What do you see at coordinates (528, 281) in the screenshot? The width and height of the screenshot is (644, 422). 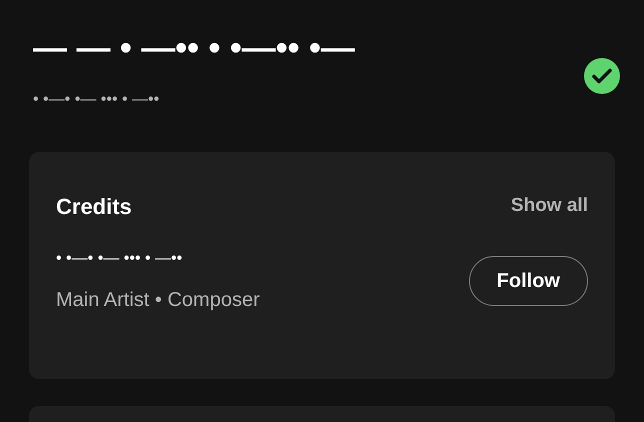 I see `follow-button: Follow` at bounding box center [528, 281].